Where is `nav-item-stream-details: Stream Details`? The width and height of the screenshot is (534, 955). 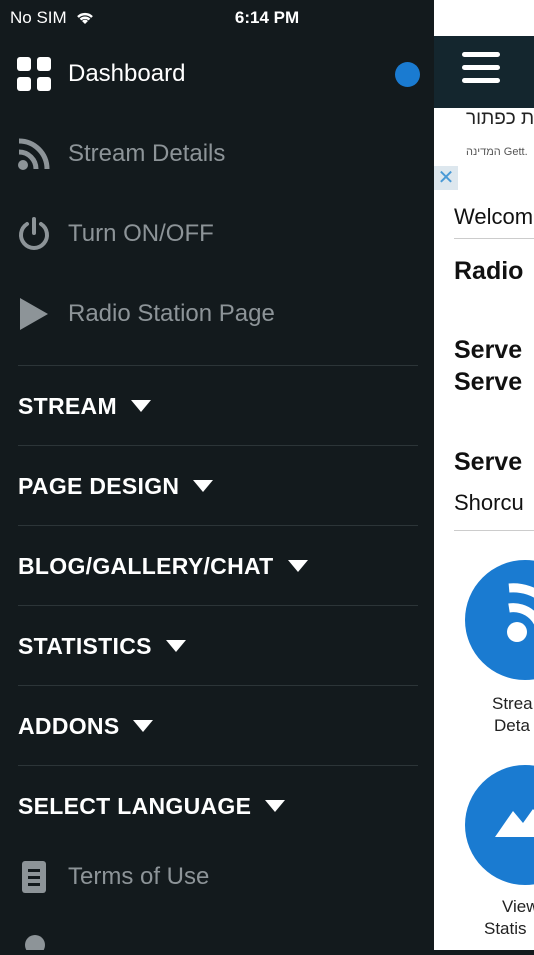
nav-item-stream-details: Stream Details is located at coordinates (217, 154).